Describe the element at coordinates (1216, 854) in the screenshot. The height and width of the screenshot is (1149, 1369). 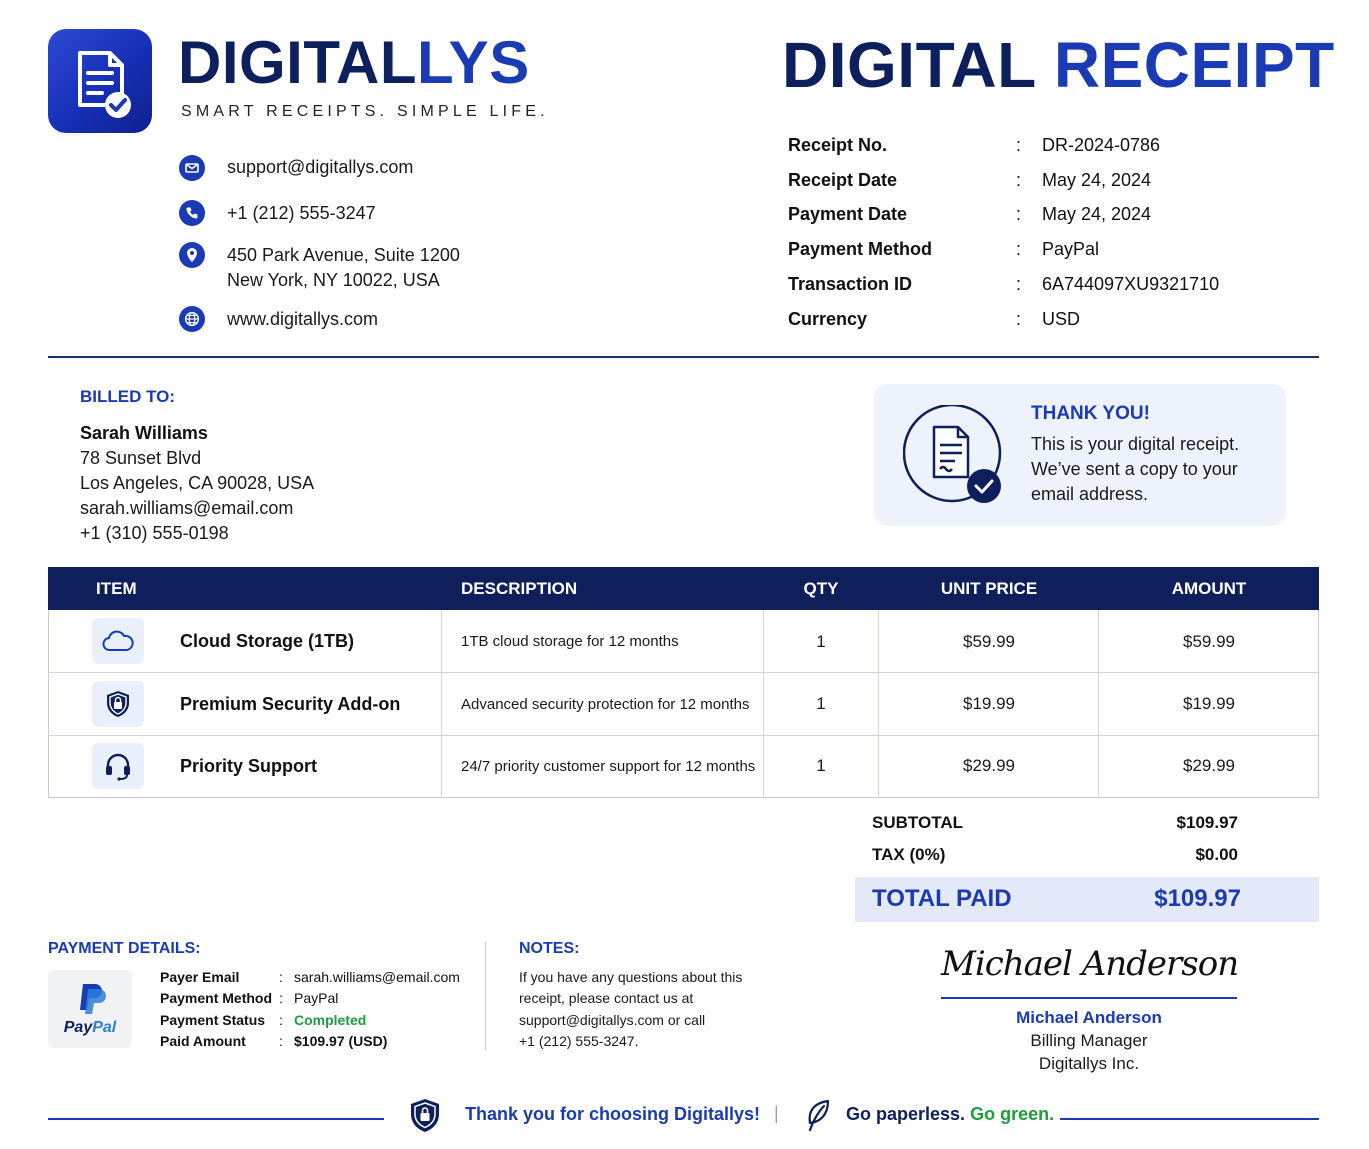
I see `tax-value: $0.00` at that location.